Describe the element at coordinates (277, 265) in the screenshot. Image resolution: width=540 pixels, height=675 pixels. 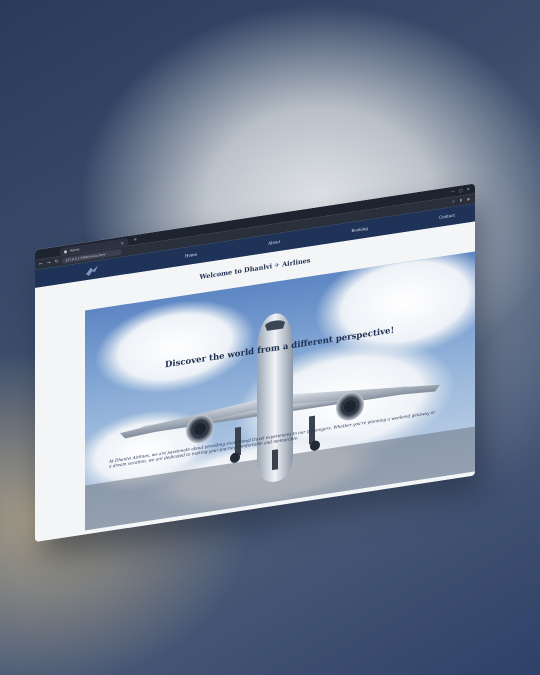
I see `airline-flag-icon: ✈` at that location.